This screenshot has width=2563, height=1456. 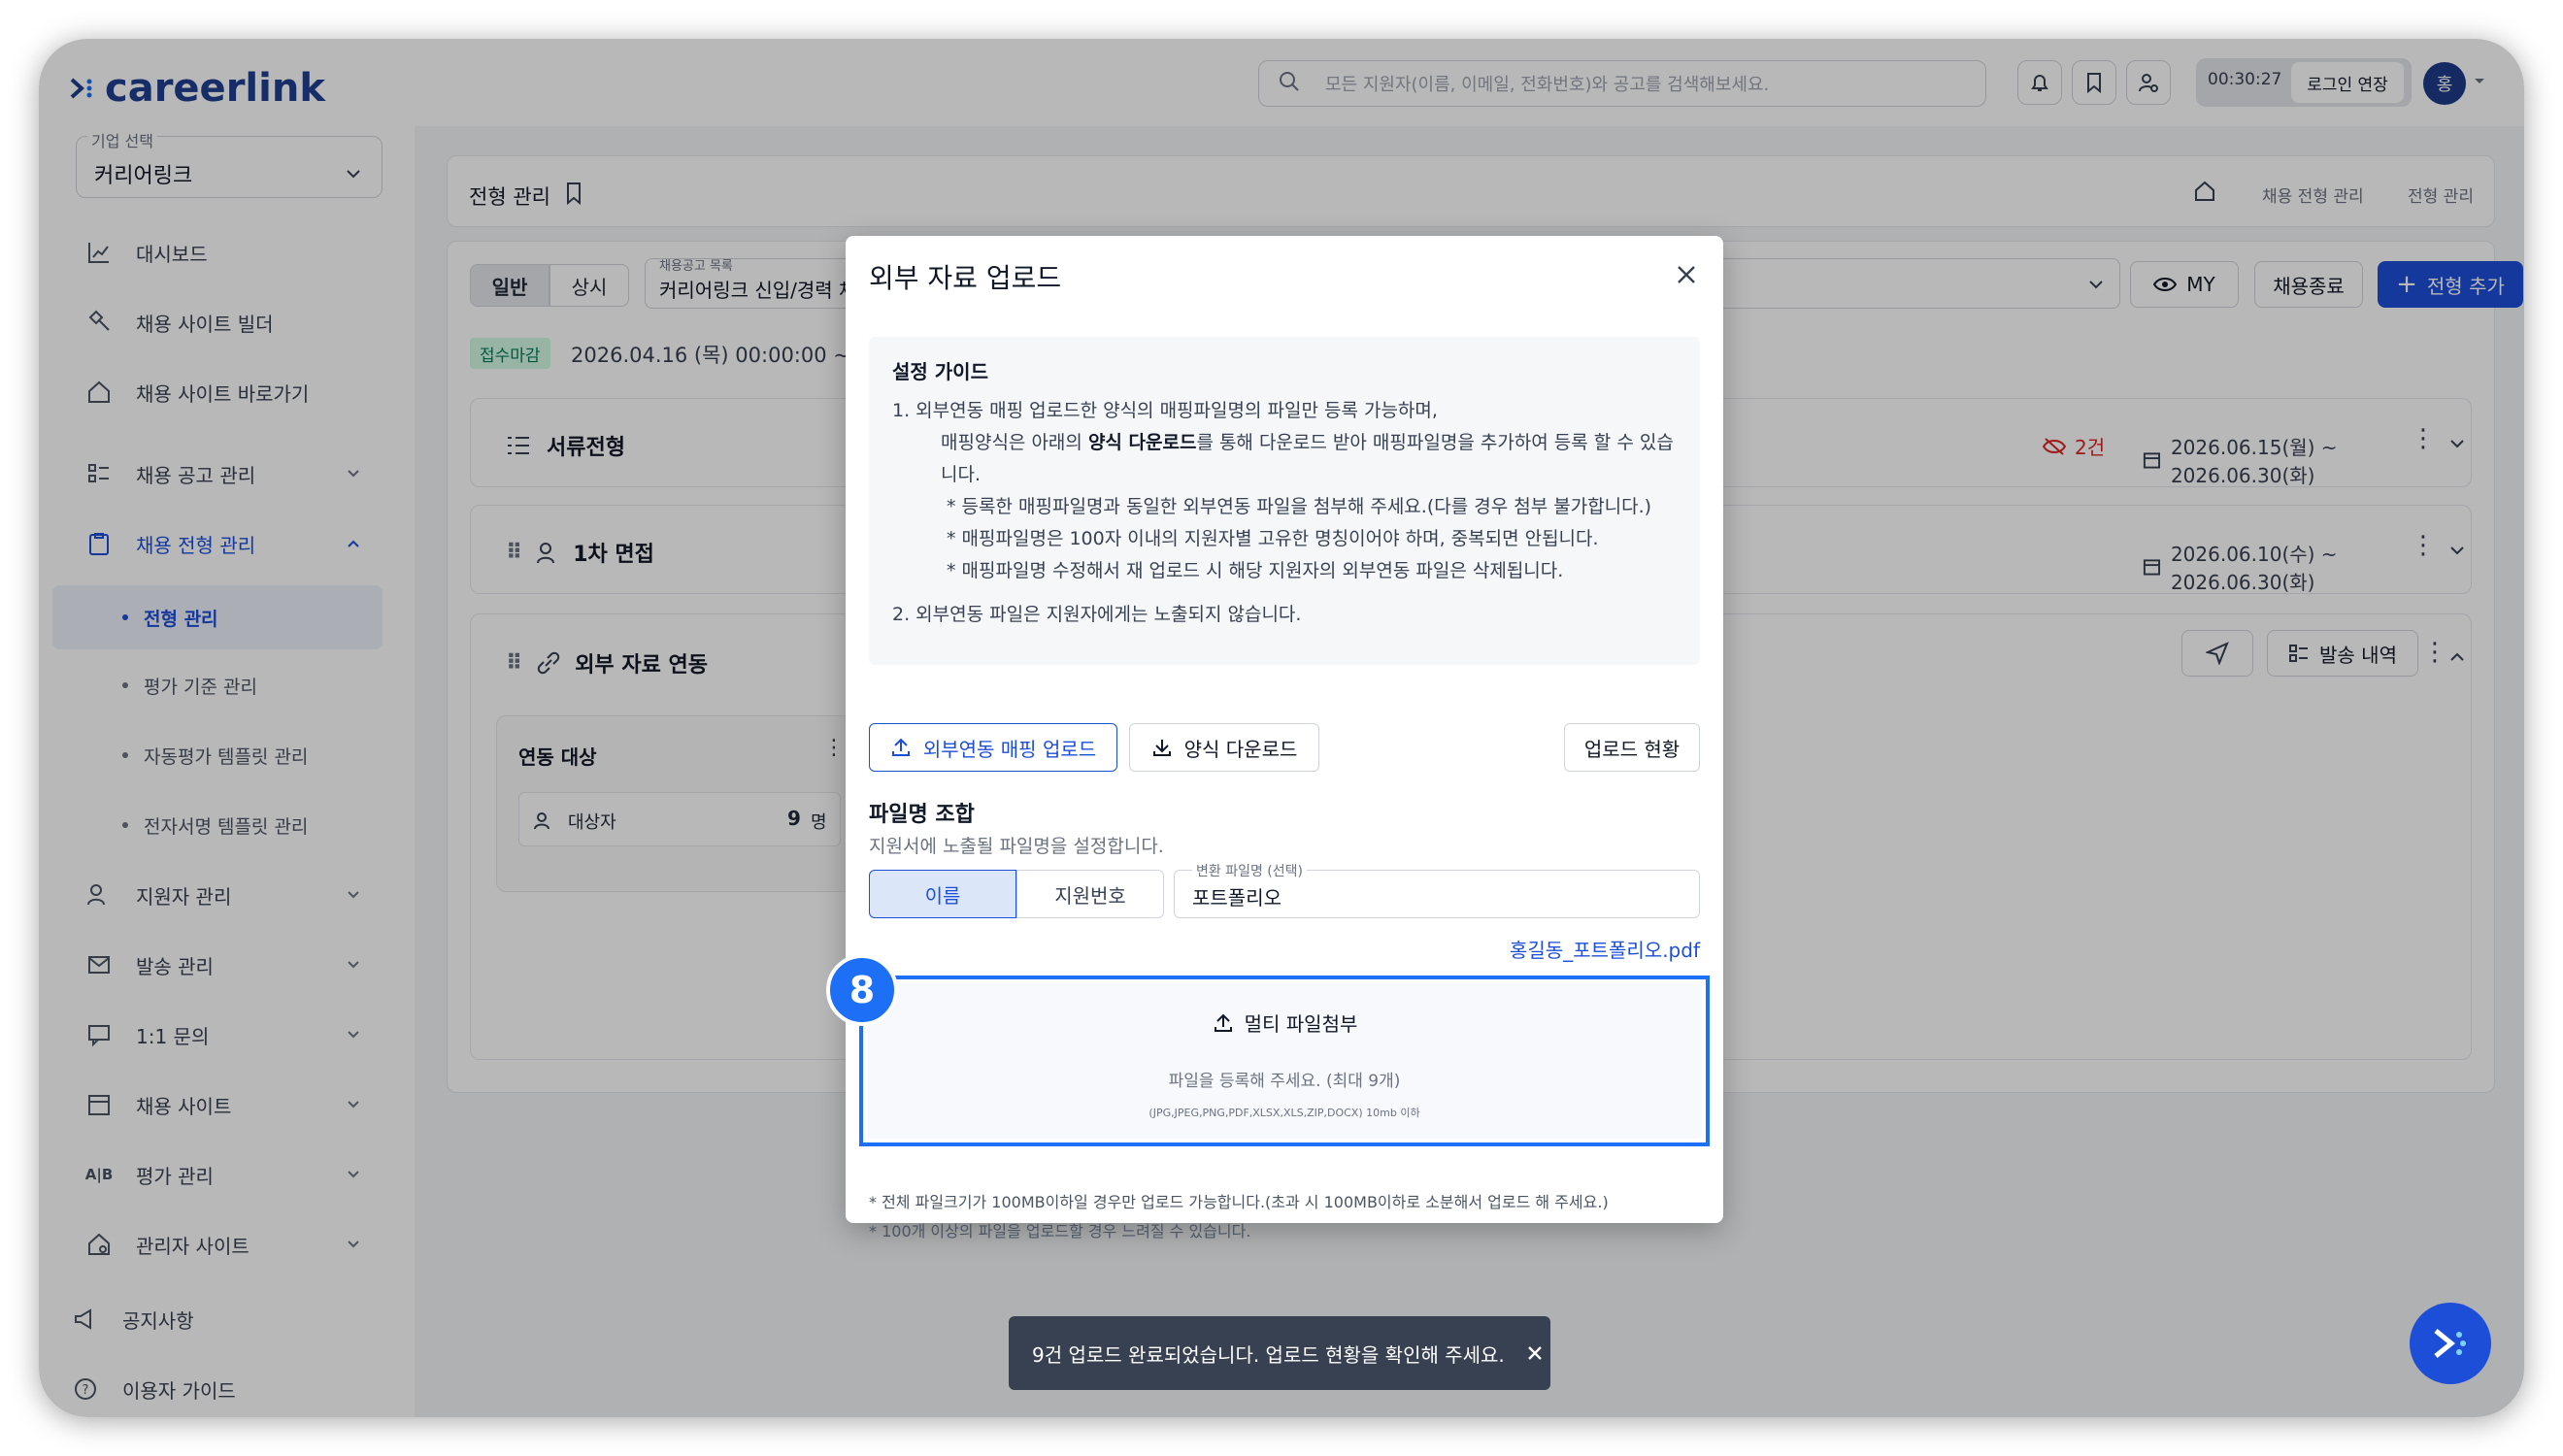 What do you see at coordinates (1284, 1081) in the screenshot?
I see `dropzone-desc: 파일을 등록해 주세요. (최대 9개)` at bounding box center [1284, 1081].